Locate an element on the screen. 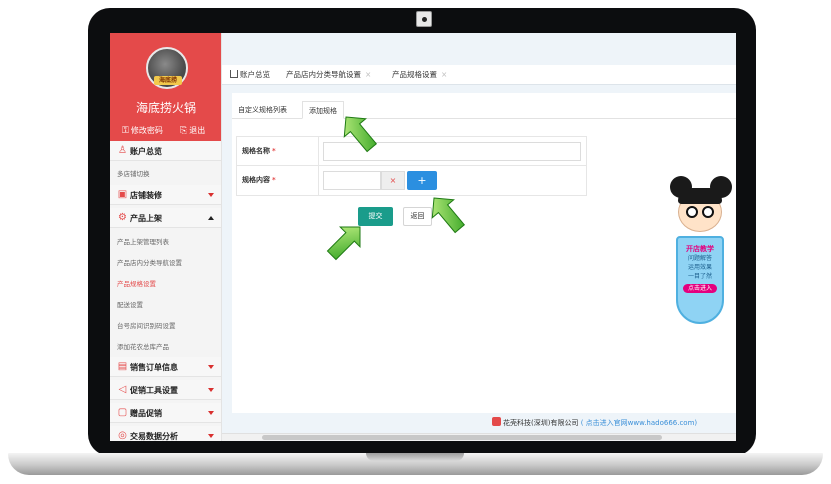 The height and width of the screenshot is (484, 831). annotation-arrows is located at coordinates (396, 188).